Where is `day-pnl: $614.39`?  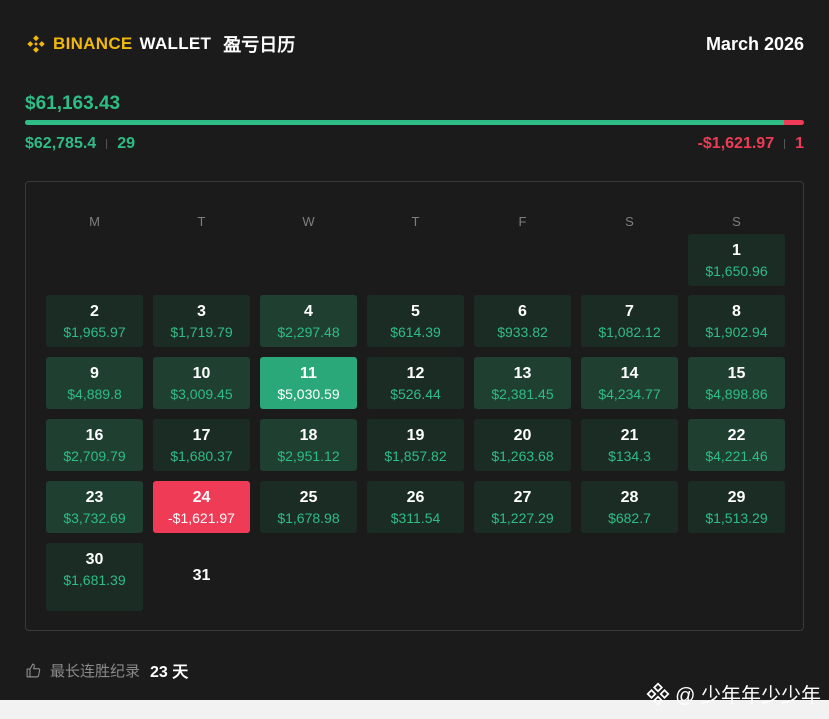
day-pnl: $614.39 is located at coordinates (415, 332).